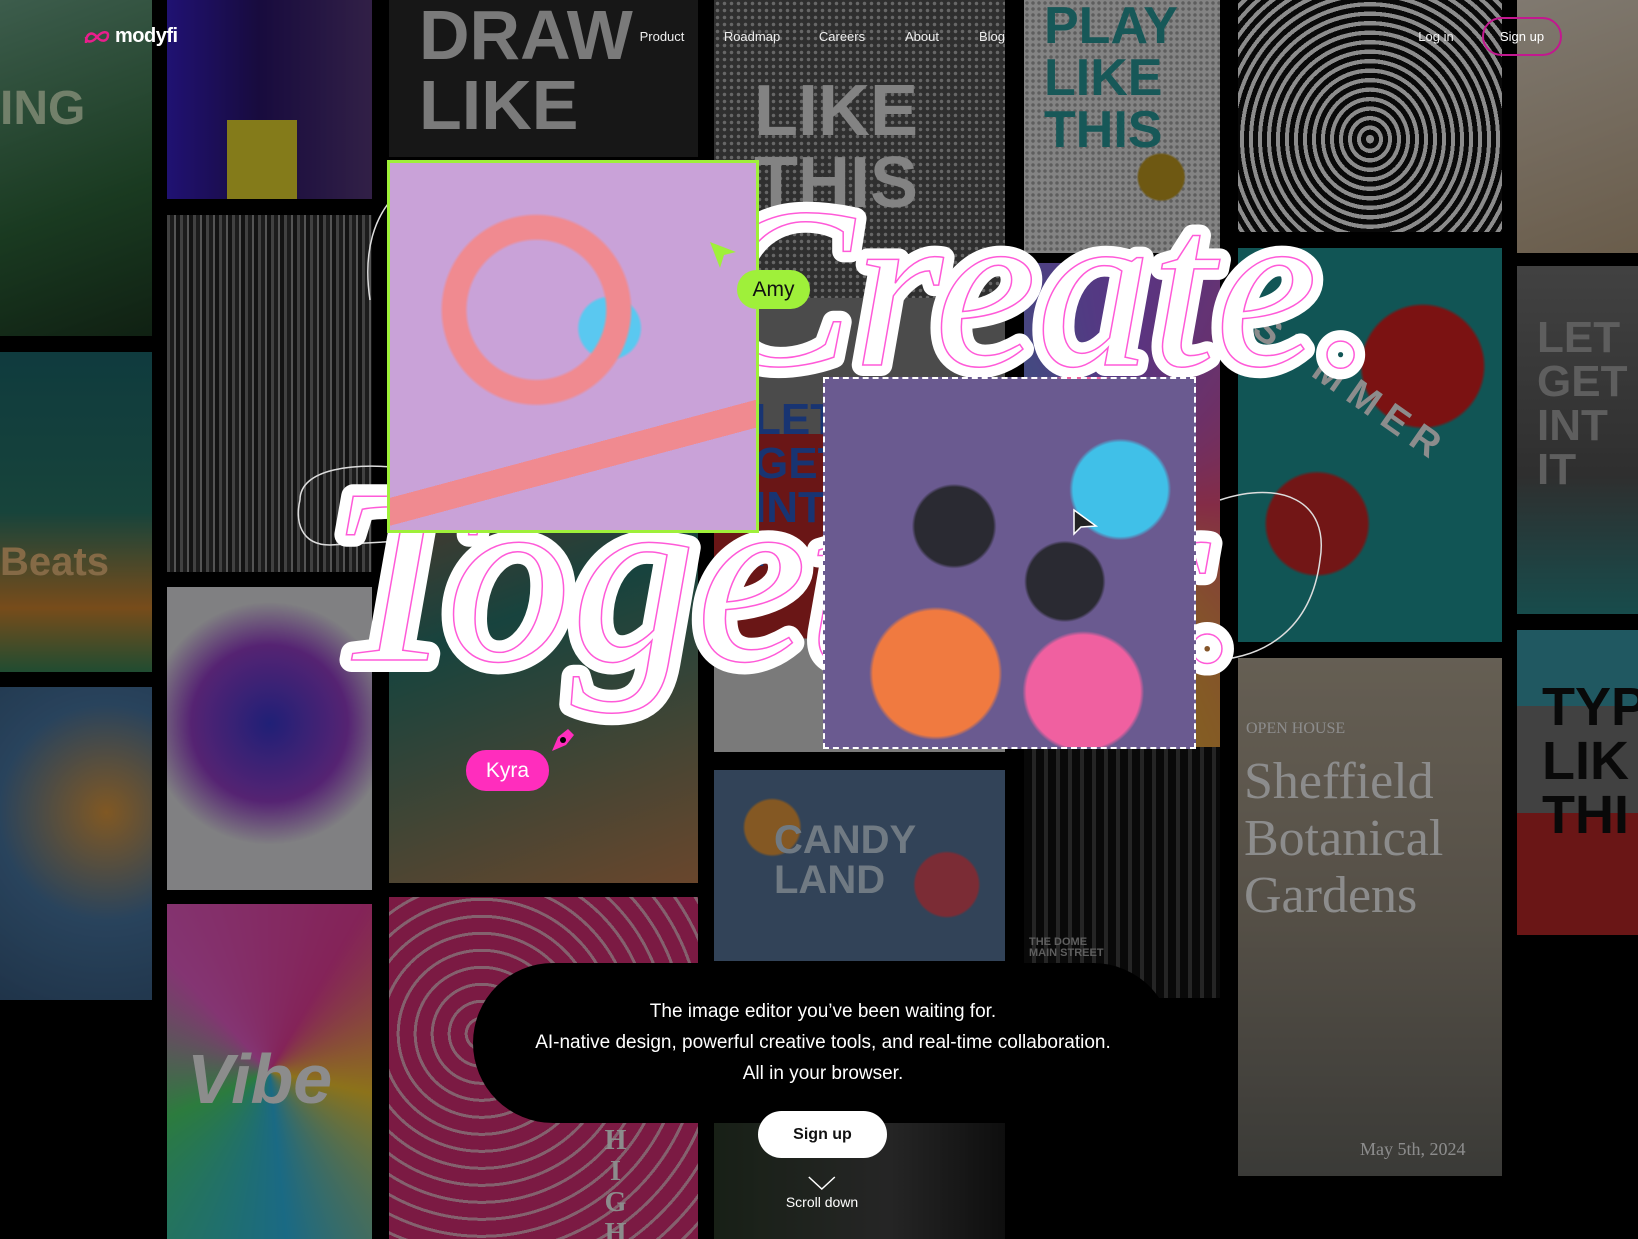 The width and height of the screenshot is (1638, 1239). I want to click on nav-blog: Blog, so click(992, 36).